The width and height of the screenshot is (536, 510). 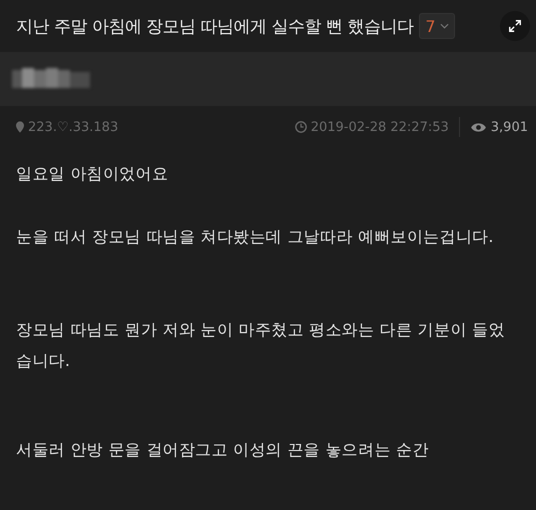 What do you see at coordinates (261, 345) in the screenshot?
I see `post-paragraph: 장모님 따님도 뭔가 저와 눈이 마주쳤고 평소와는 다른 기분이 들었습니다.` at bounding box center [261, 345].